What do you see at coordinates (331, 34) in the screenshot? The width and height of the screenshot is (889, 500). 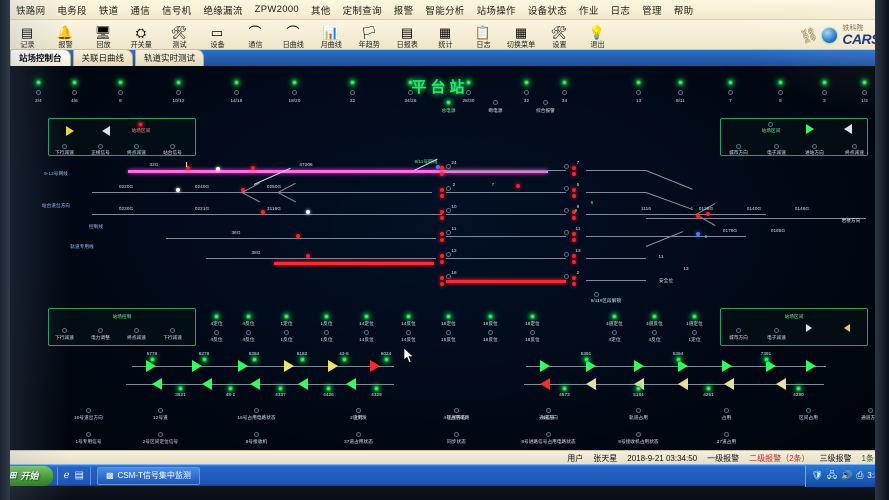 I see `toolbar-button-月曲线: 📊 月曲线` at bounding box center [331, 34].